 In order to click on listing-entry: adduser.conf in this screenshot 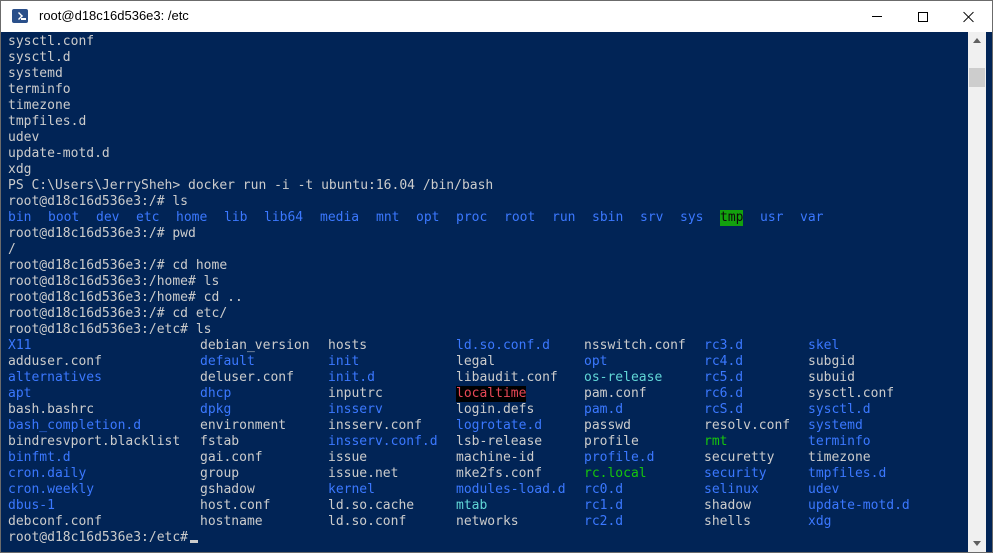, I will do `click(55, 361)`.